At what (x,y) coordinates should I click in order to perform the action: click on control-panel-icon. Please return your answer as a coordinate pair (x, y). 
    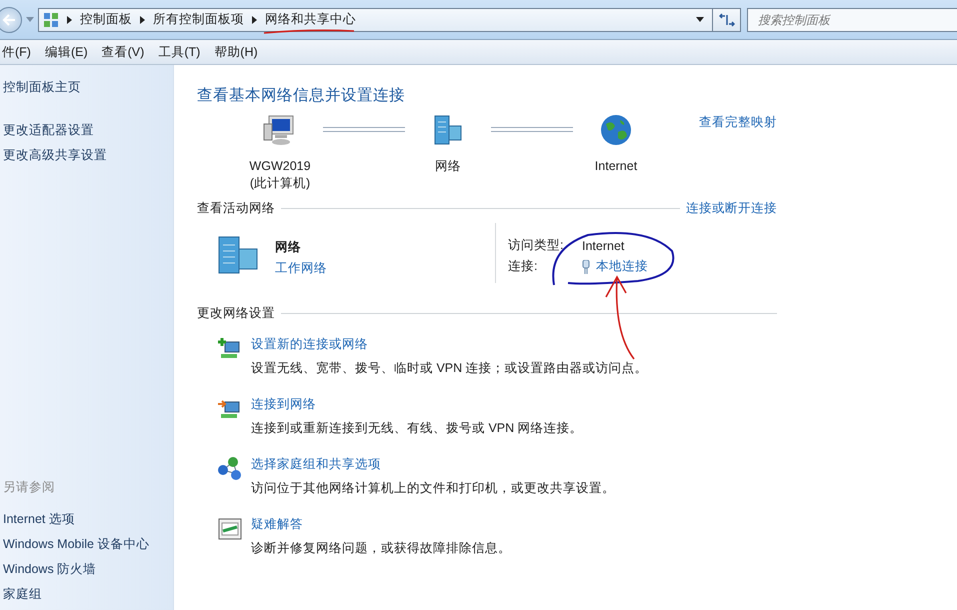
    Looking at the image, I should click on (51, 20).